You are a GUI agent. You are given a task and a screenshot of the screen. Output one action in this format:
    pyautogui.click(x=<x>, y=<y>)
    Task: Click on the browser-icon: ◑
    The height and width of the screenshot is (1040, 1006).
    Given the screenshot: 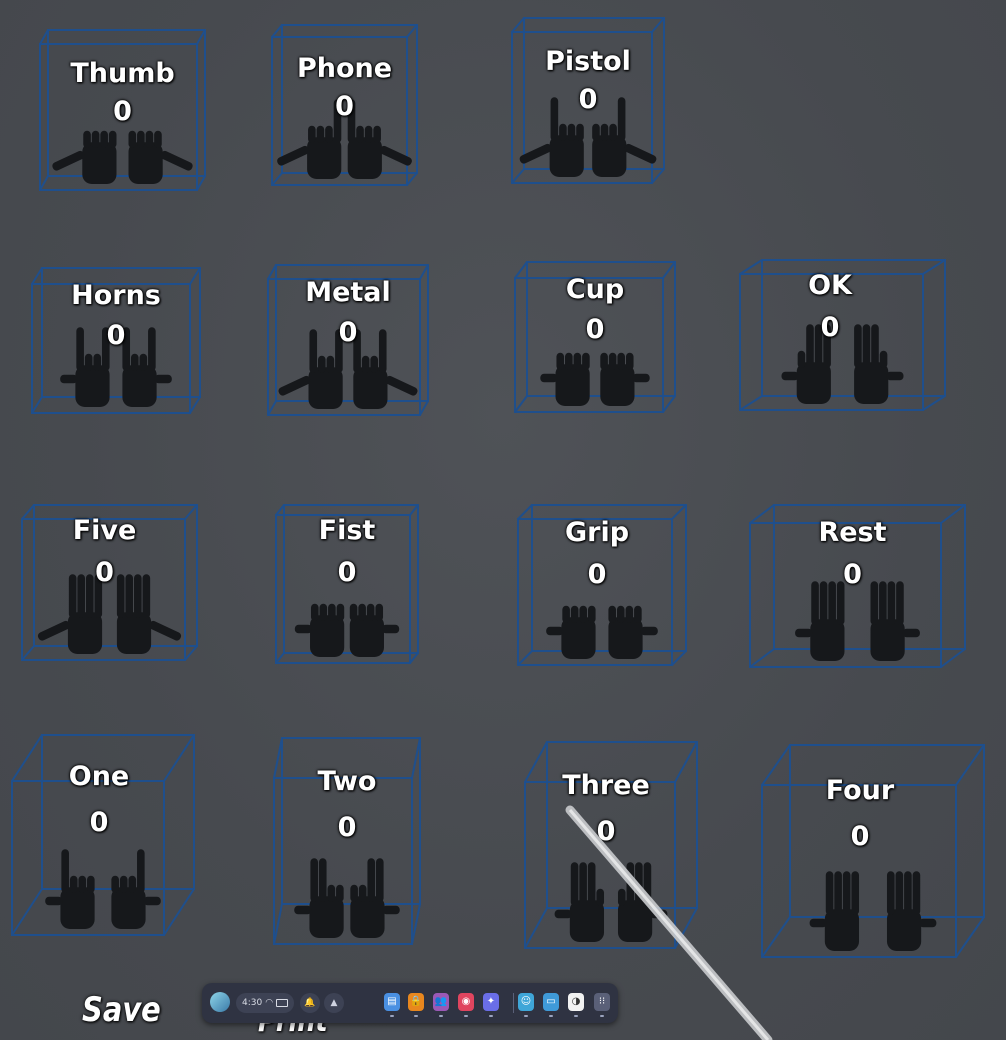 What is the action you would take?
    pyautogui.click(x=576, y=1002)
    